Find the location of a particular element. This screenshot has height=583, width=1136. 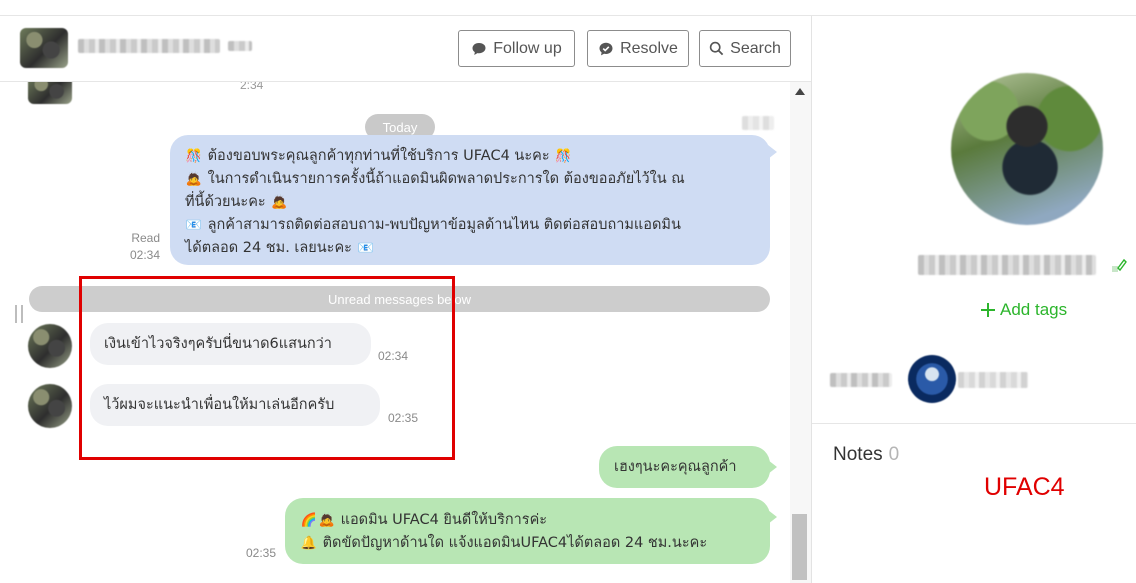

search-button: Search is located at coordinates (745, 48).